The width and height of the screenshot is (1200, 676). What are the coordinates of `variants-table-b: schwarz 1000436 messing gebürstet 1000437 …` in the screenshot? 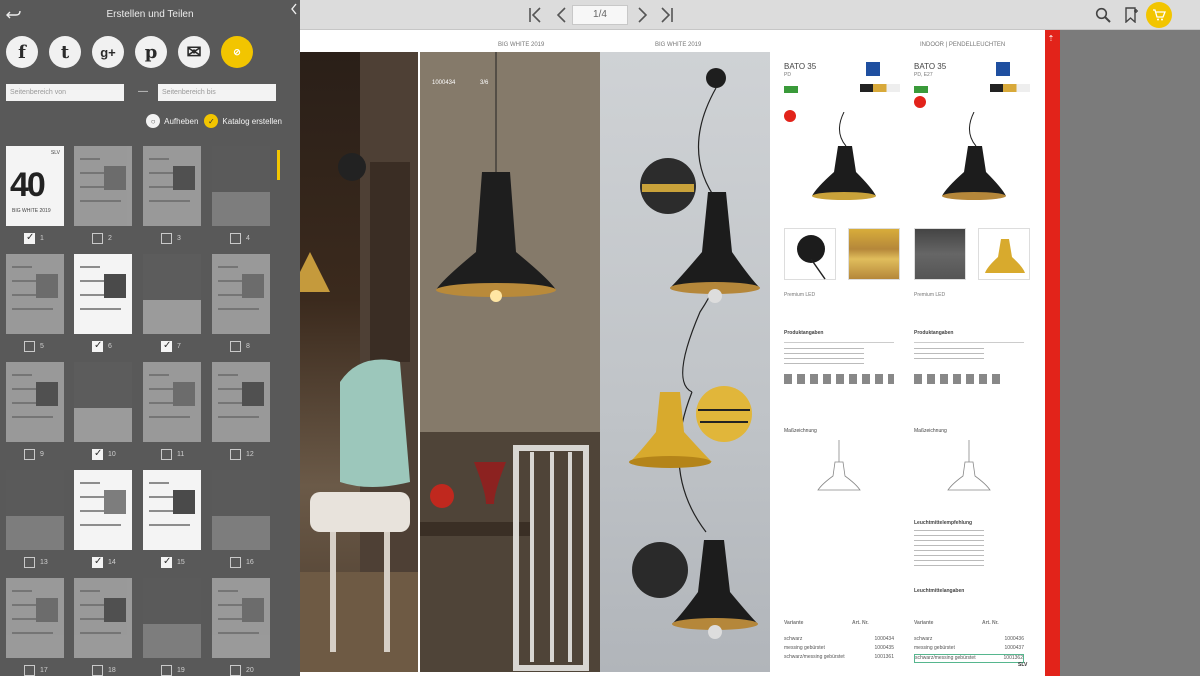 It's located at (969, 649).